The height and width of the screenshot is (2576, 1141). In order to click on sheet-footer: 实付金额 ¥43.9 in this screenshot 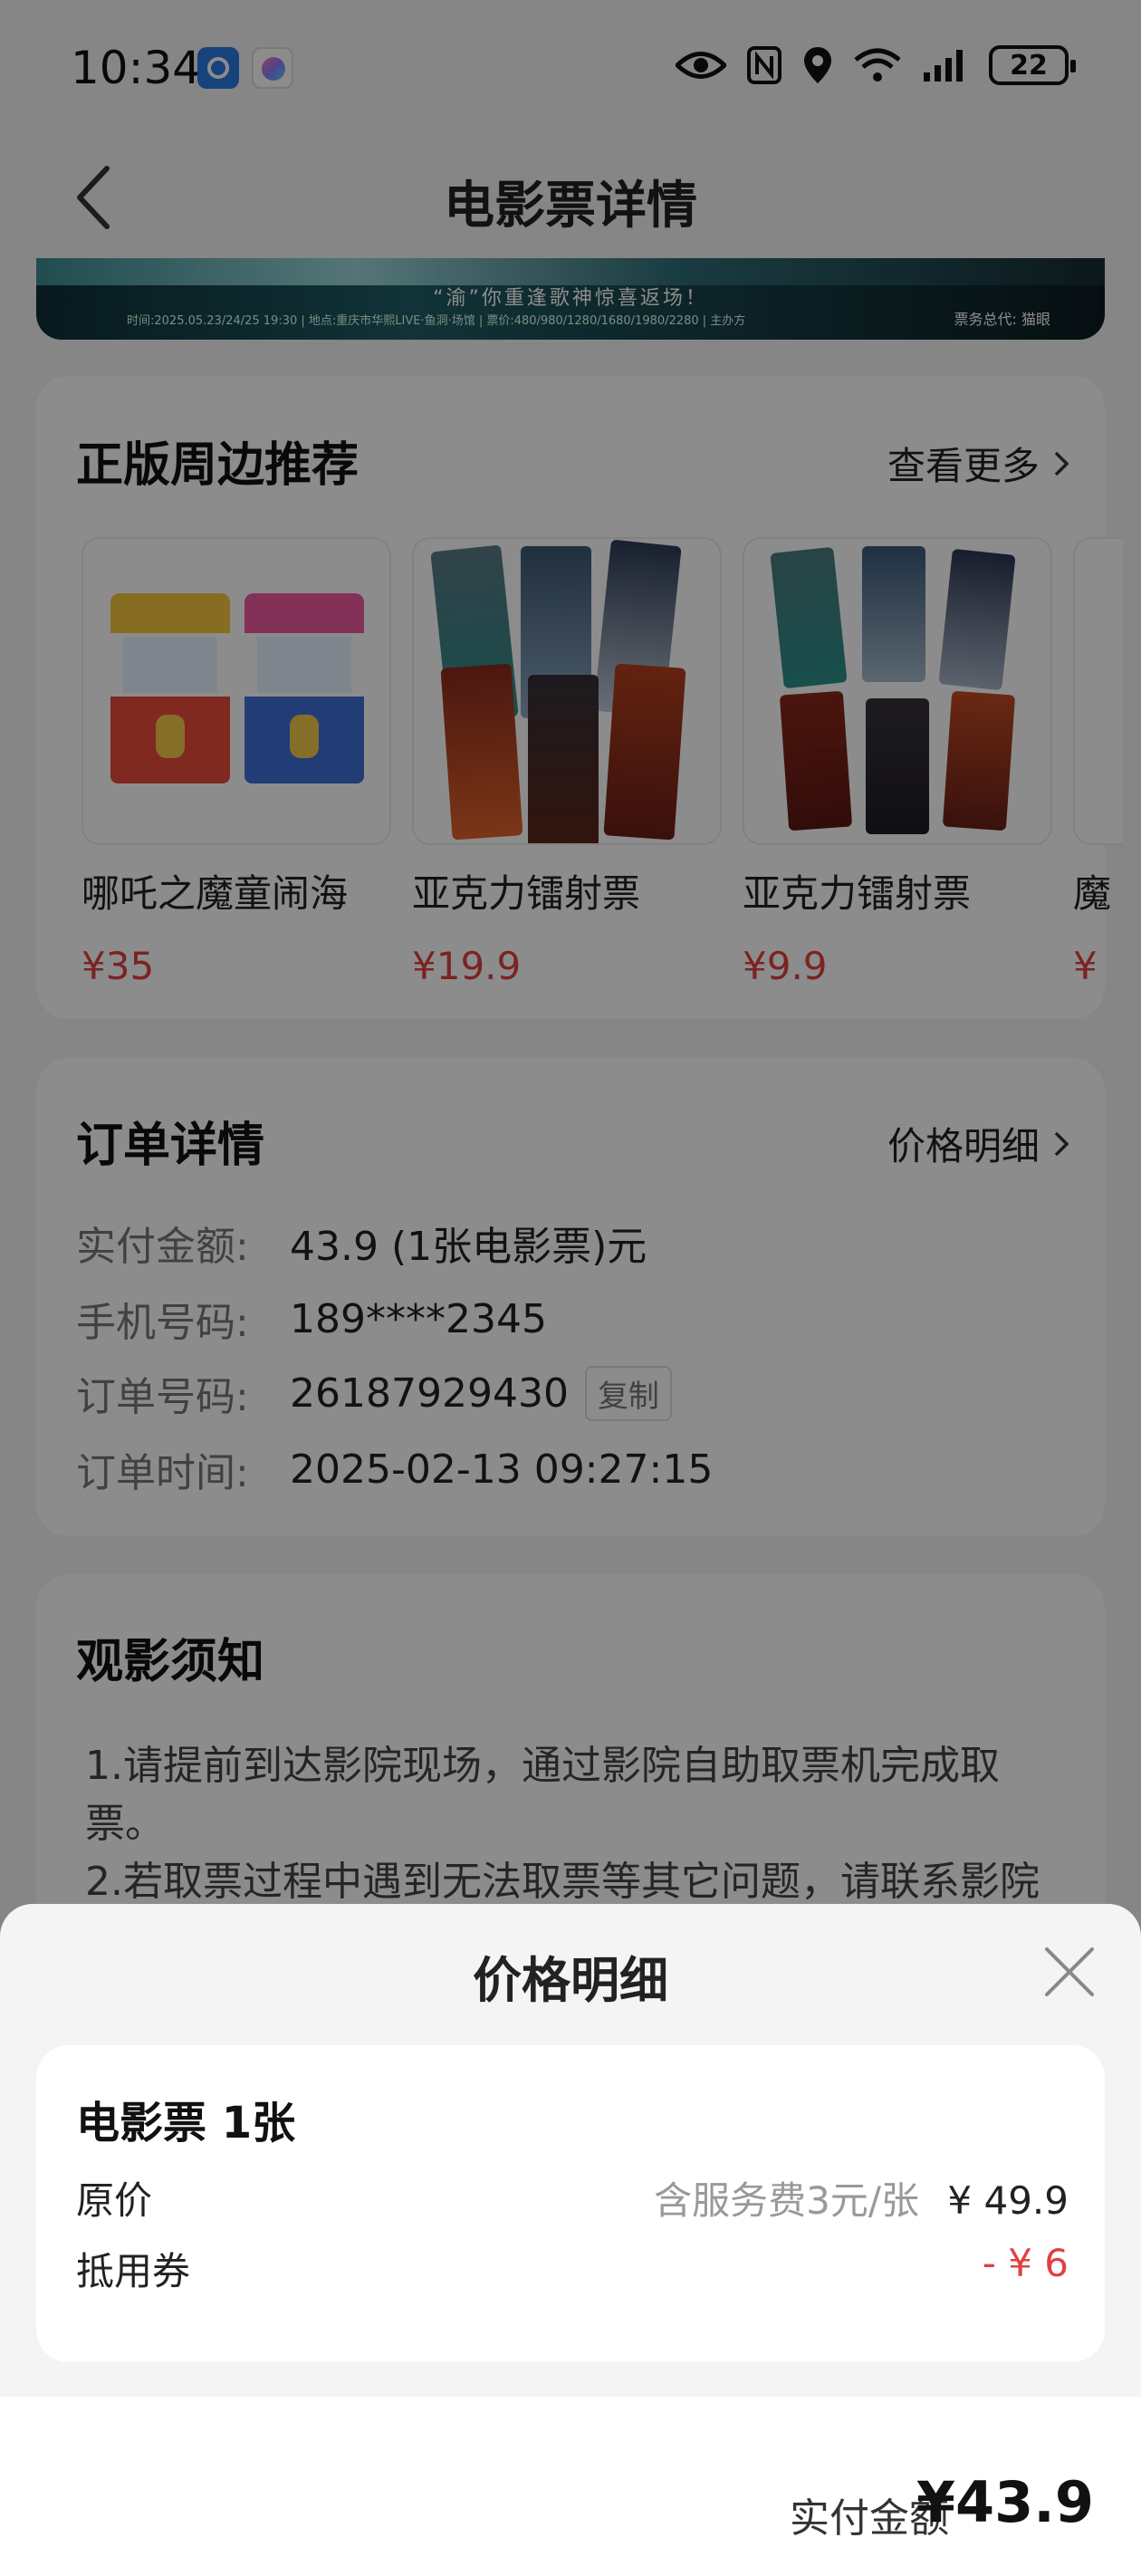, I will do `click(570, 2486)`.